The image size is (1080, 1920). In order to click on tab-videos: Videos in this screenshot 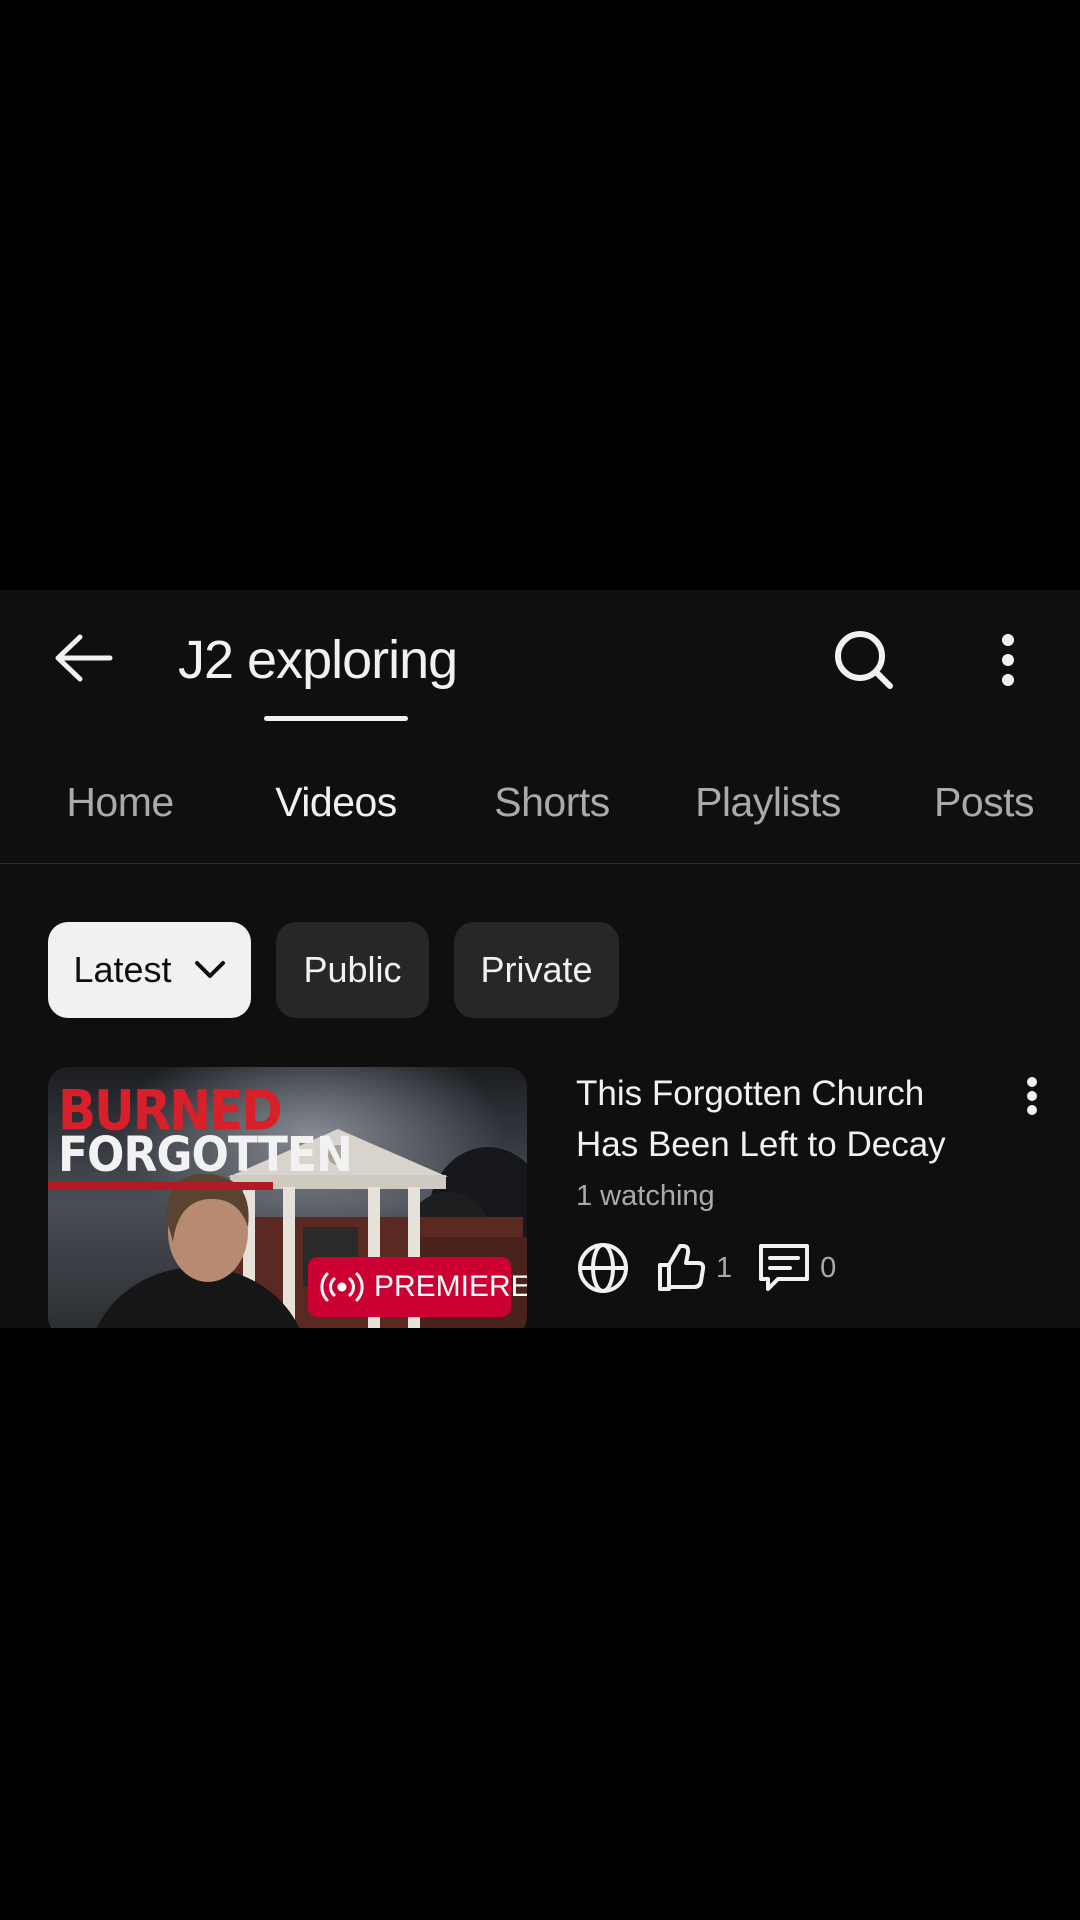, I will do `click(336, 801)`.